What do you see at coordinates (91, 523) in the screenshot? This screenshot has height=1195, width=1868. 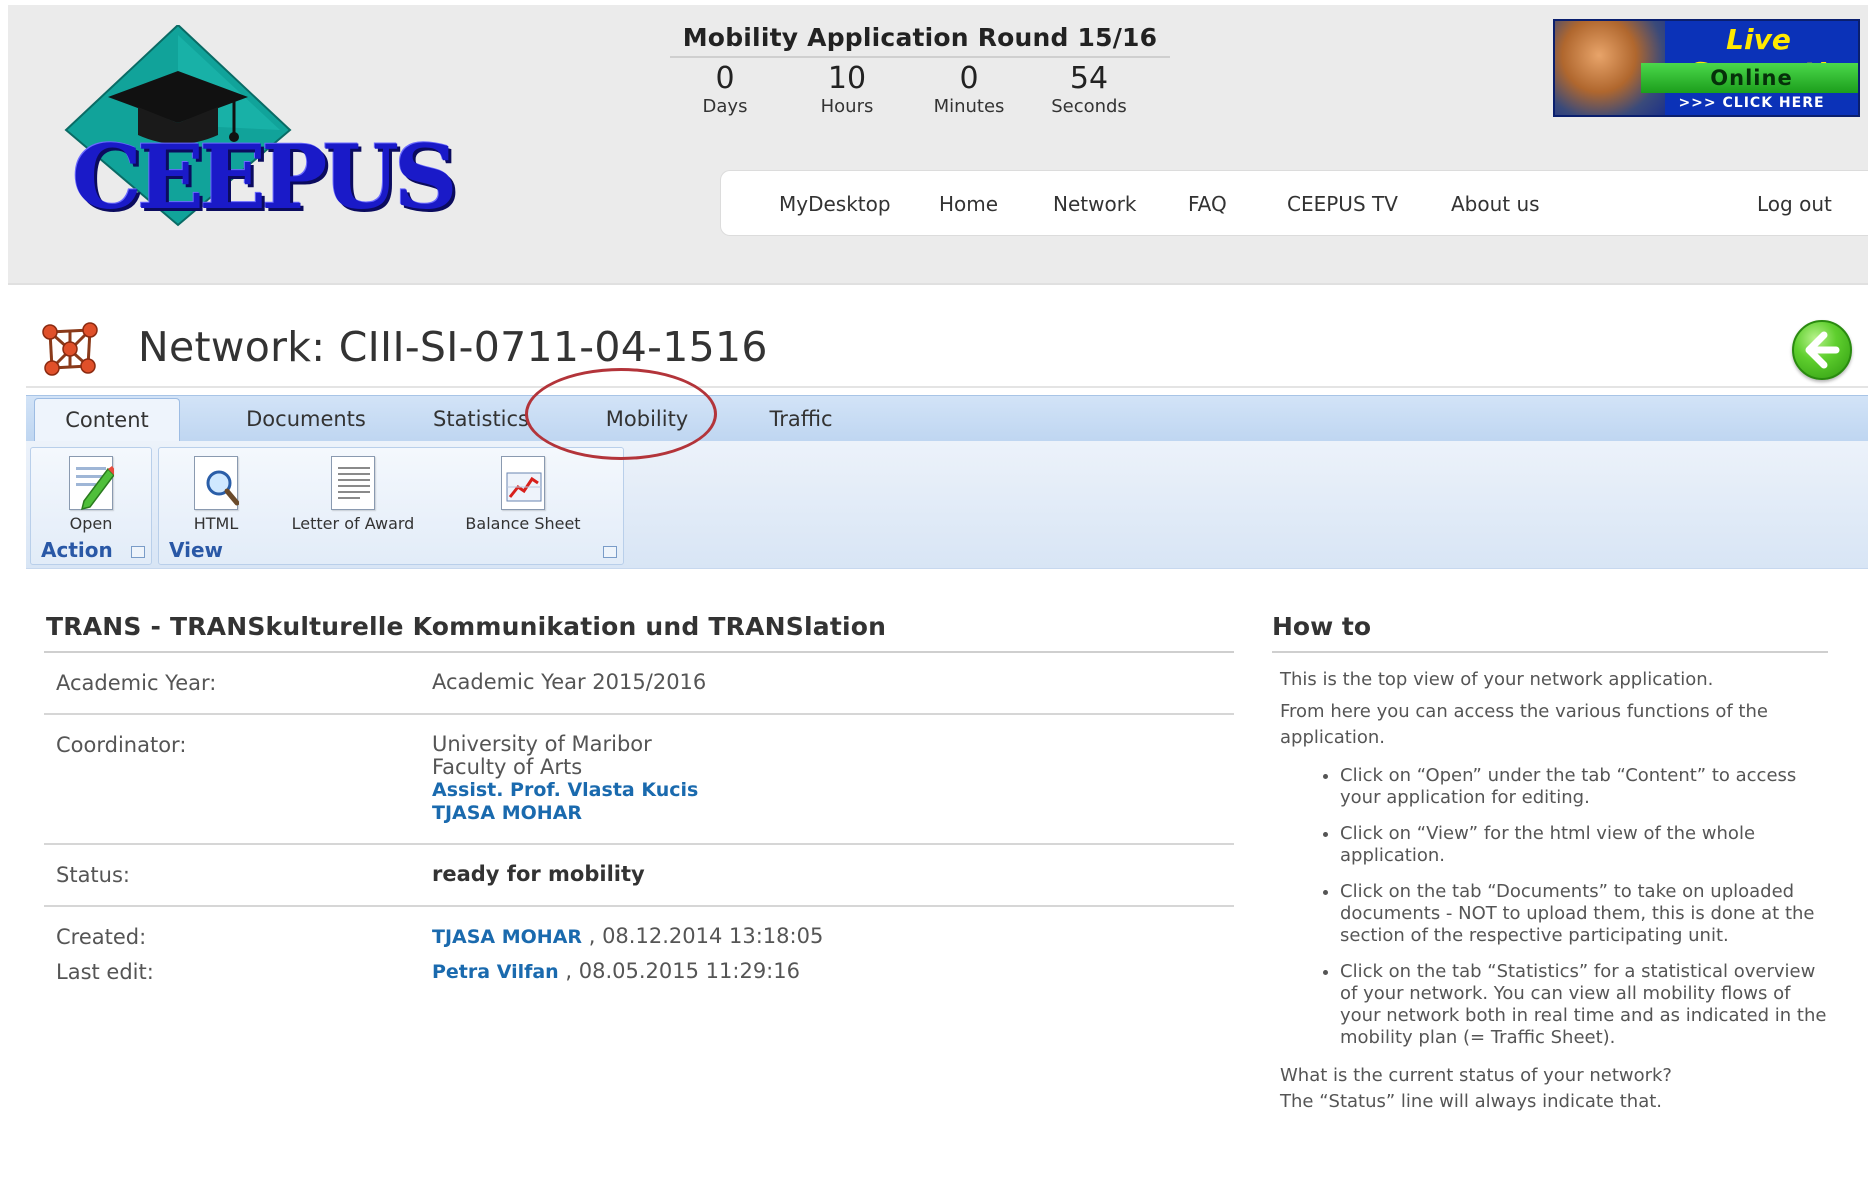 I see `open-label: Open` at bounding box center [91, 523].